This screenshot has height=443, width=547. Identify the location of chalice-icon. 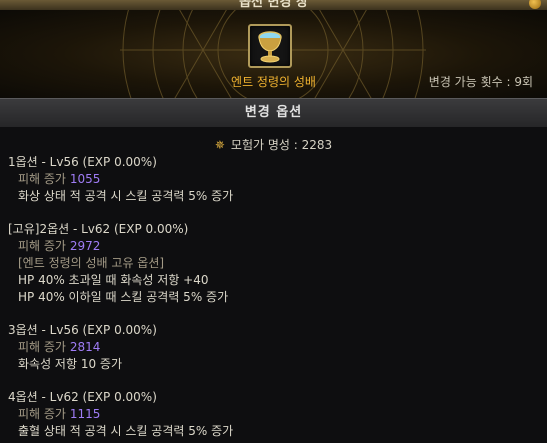
(270, 47).